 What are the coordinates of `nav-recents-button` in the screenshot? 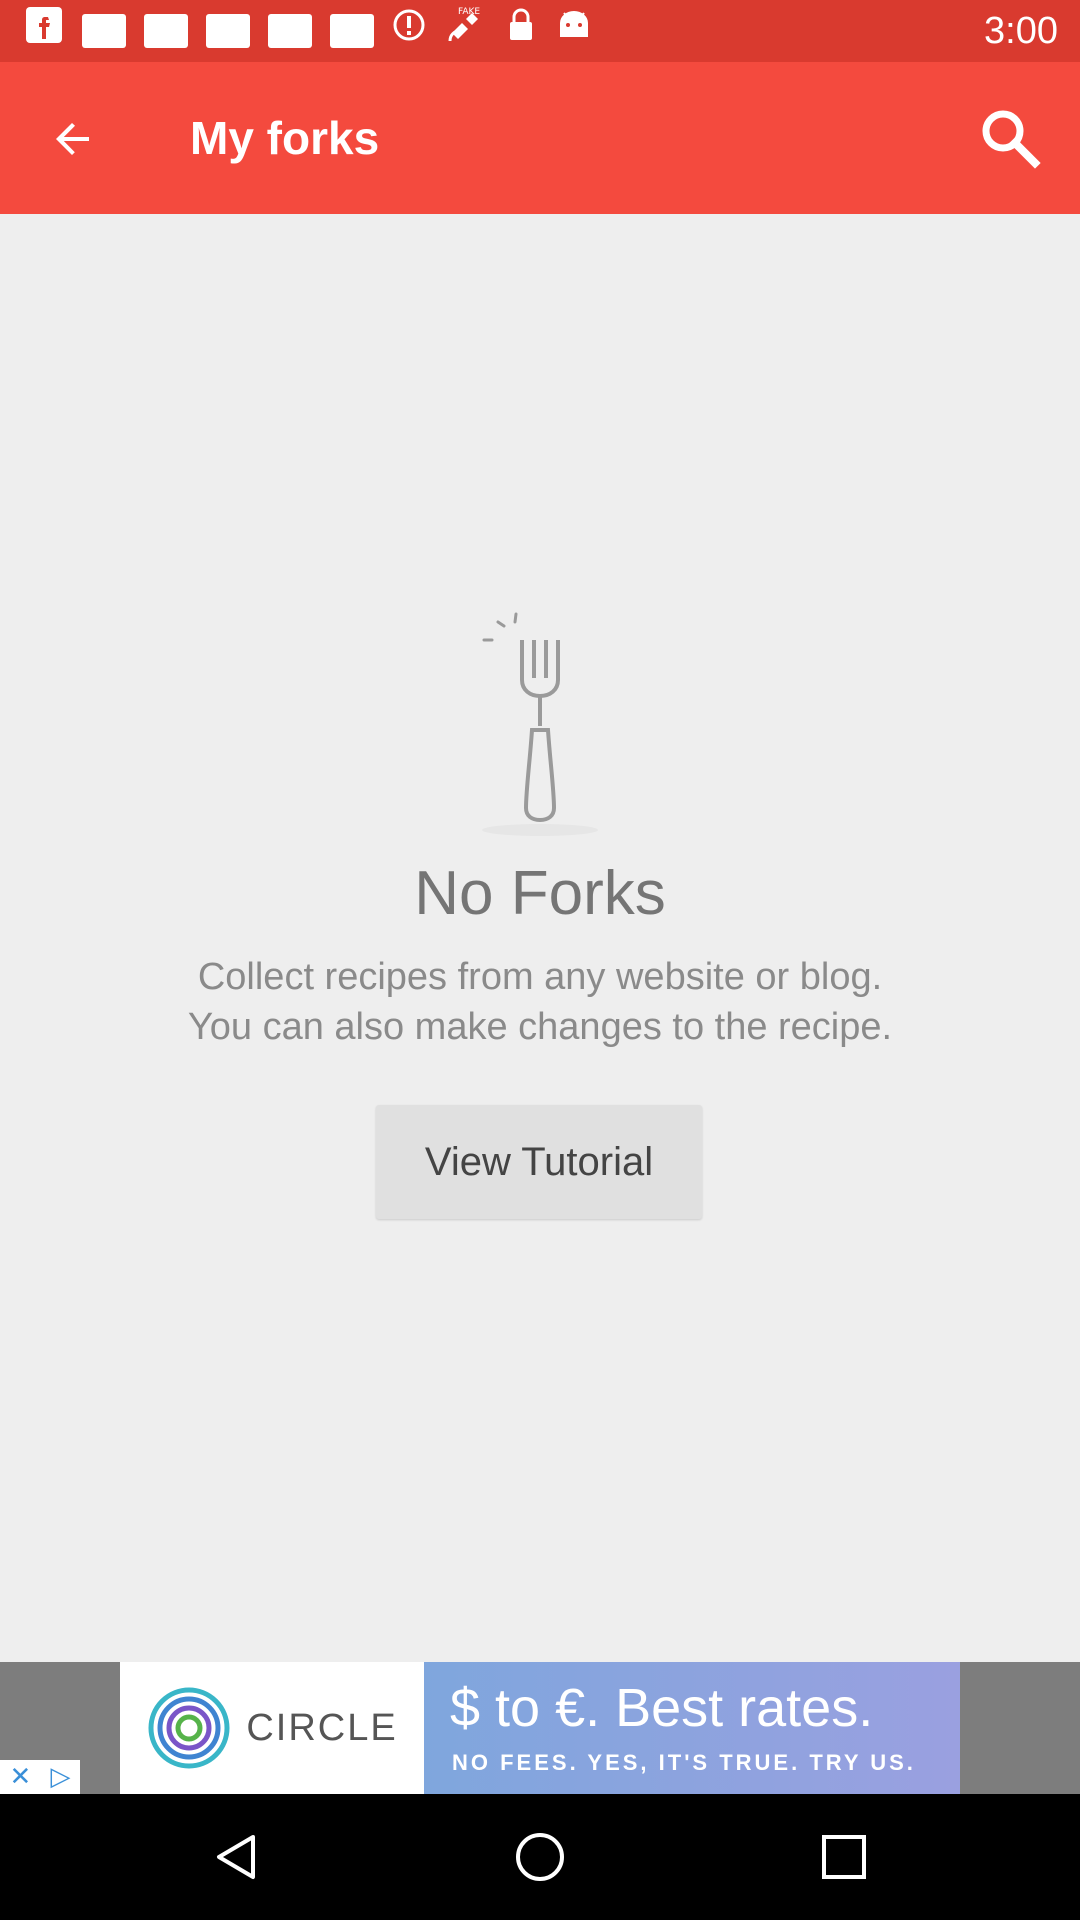 It's located at (844, 1857).